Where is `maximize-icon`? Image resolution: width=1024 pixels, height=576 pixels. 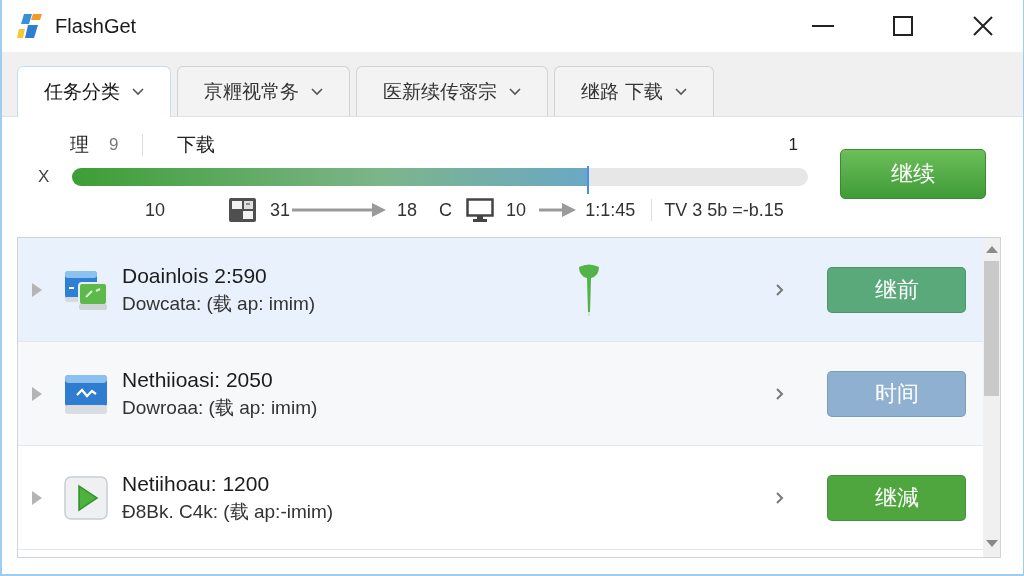 maximize-icon is located at coordinates (903, 26).